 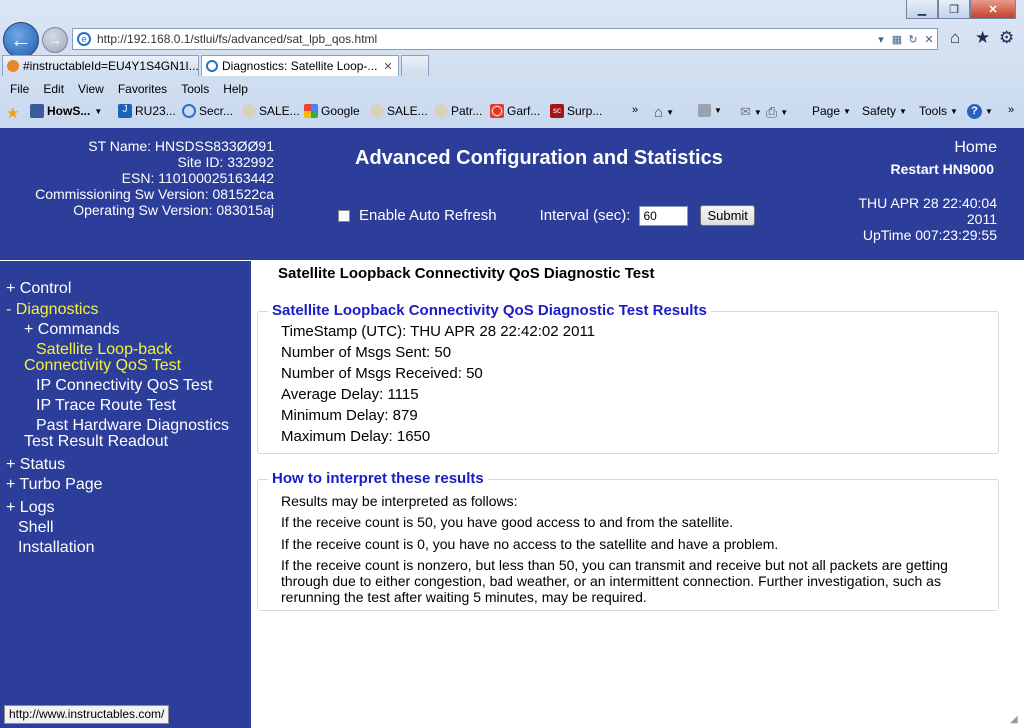 What do you see at coordinates (884, 111) in the screenshot?
I see `safety-menu: Safety ▼` at bounding box center [884, 111].